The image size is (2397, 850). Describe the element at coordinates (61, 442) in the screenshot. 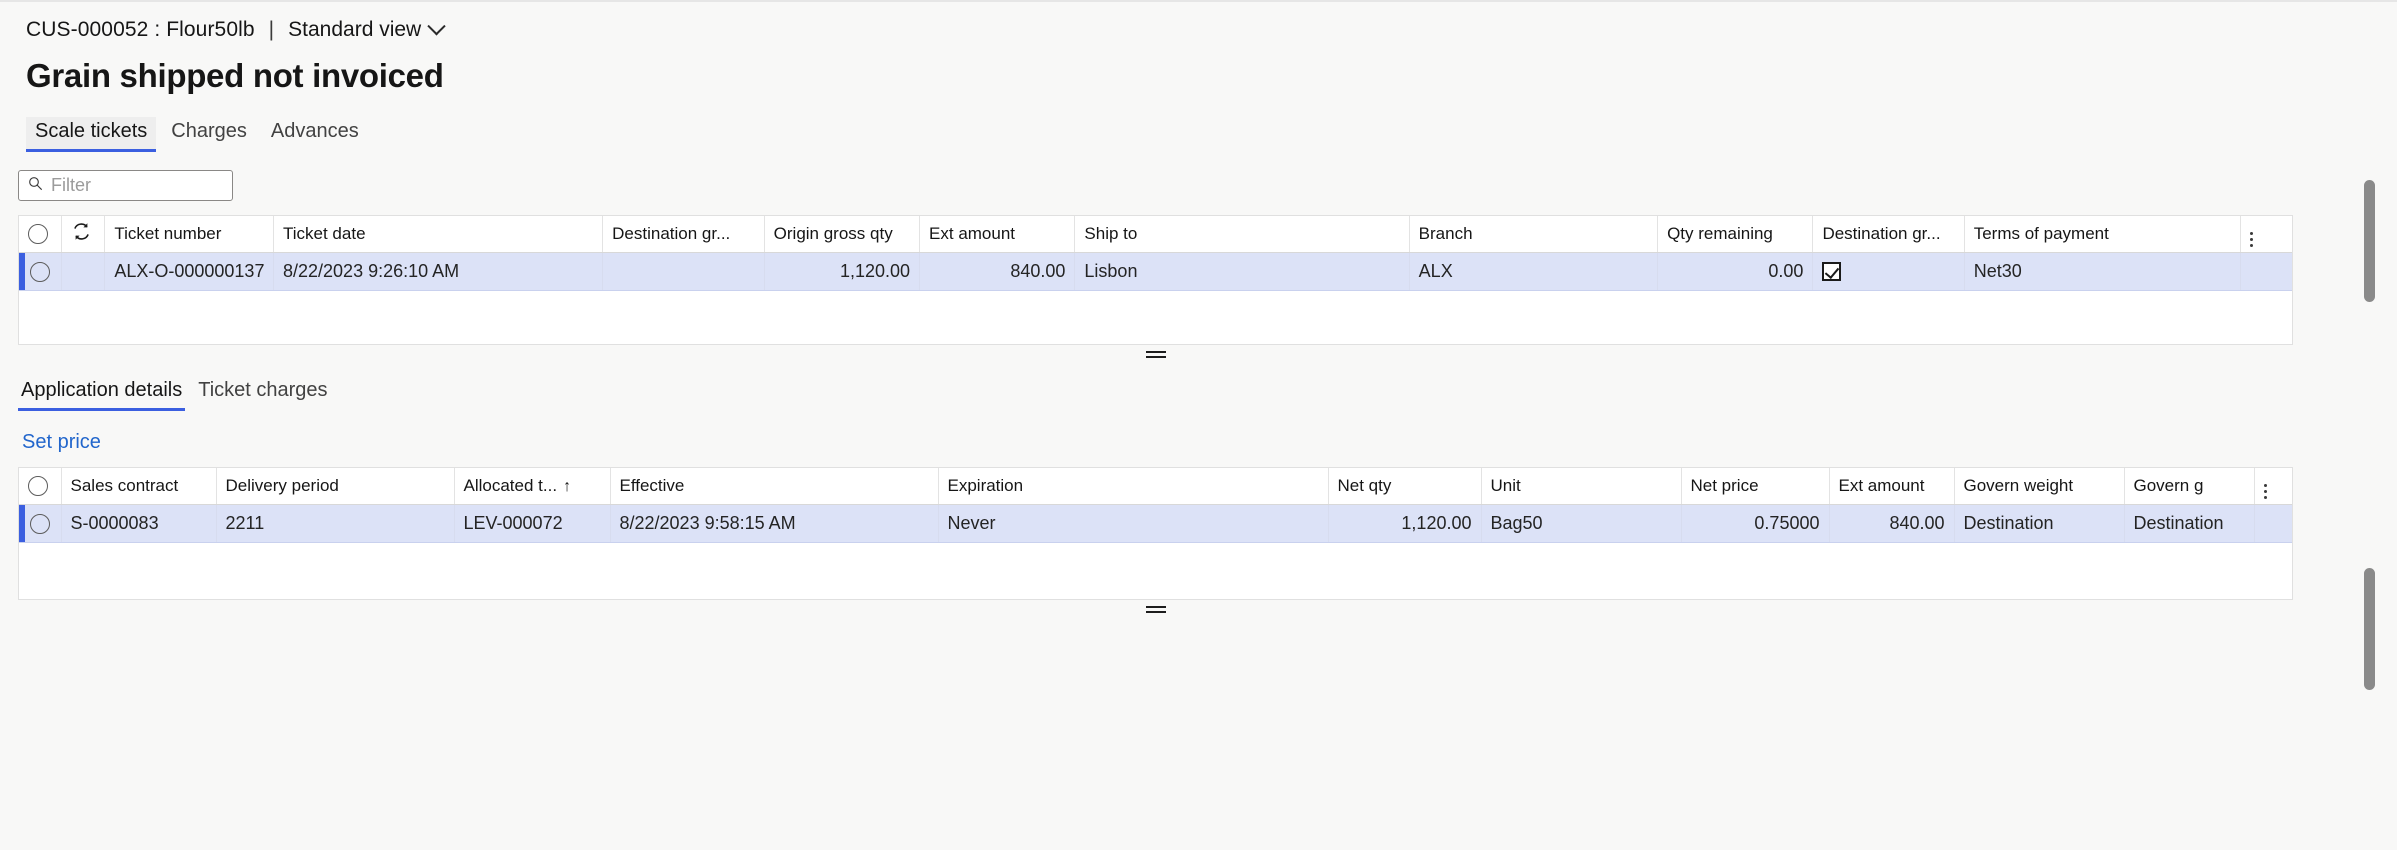

I see `set-price-button: Set price` at that location.